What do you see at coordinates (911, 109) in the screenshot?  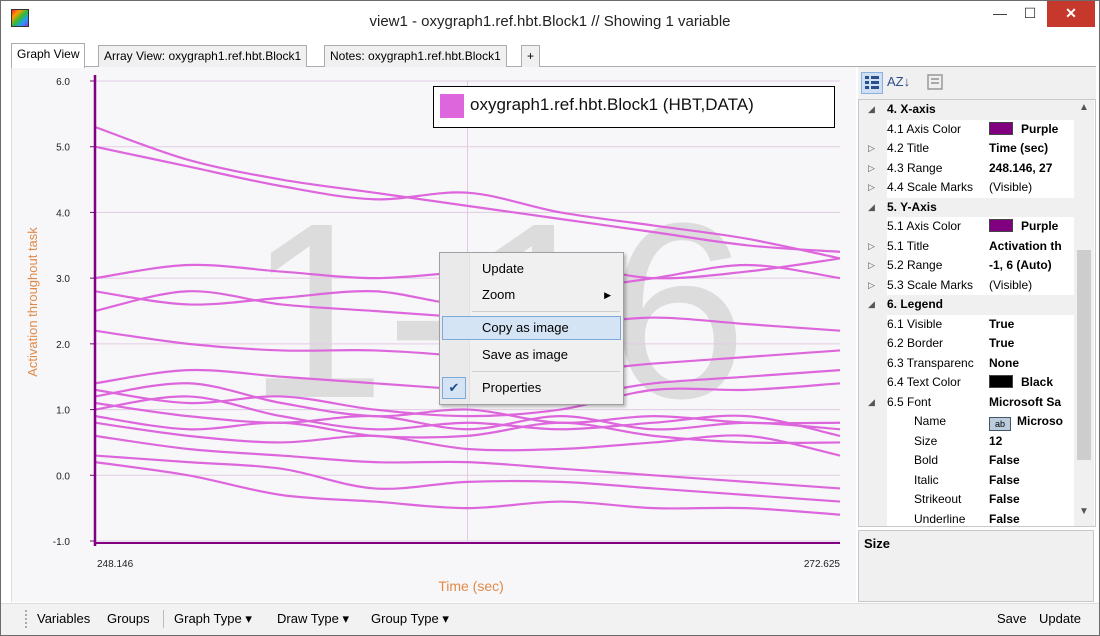 I see `property-category-label: 4. X-axis` at bounding box center [911, 109].